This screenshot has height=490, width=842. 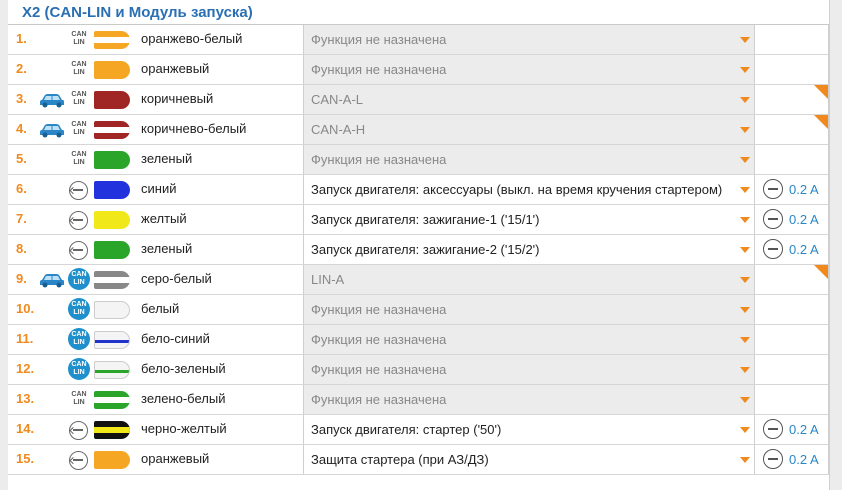 I want to click on function-value: Запуск двигателя: зажигание-1 ('15/1'), so click(x=425, y=219).